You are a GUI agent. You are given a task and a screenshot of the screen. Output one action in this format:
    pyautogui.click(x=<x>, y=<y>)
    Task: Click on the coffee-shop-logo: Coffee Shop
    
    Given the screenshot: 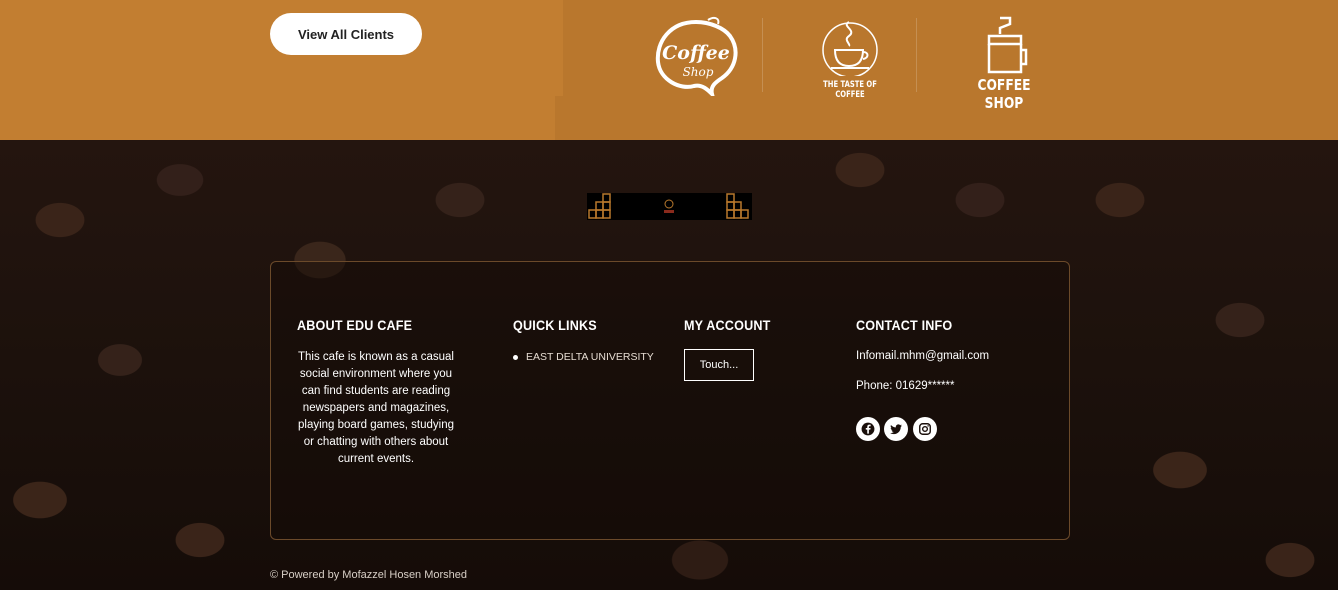 What is the action you would take?
    pyautogui.click(x=696, y=58)
    